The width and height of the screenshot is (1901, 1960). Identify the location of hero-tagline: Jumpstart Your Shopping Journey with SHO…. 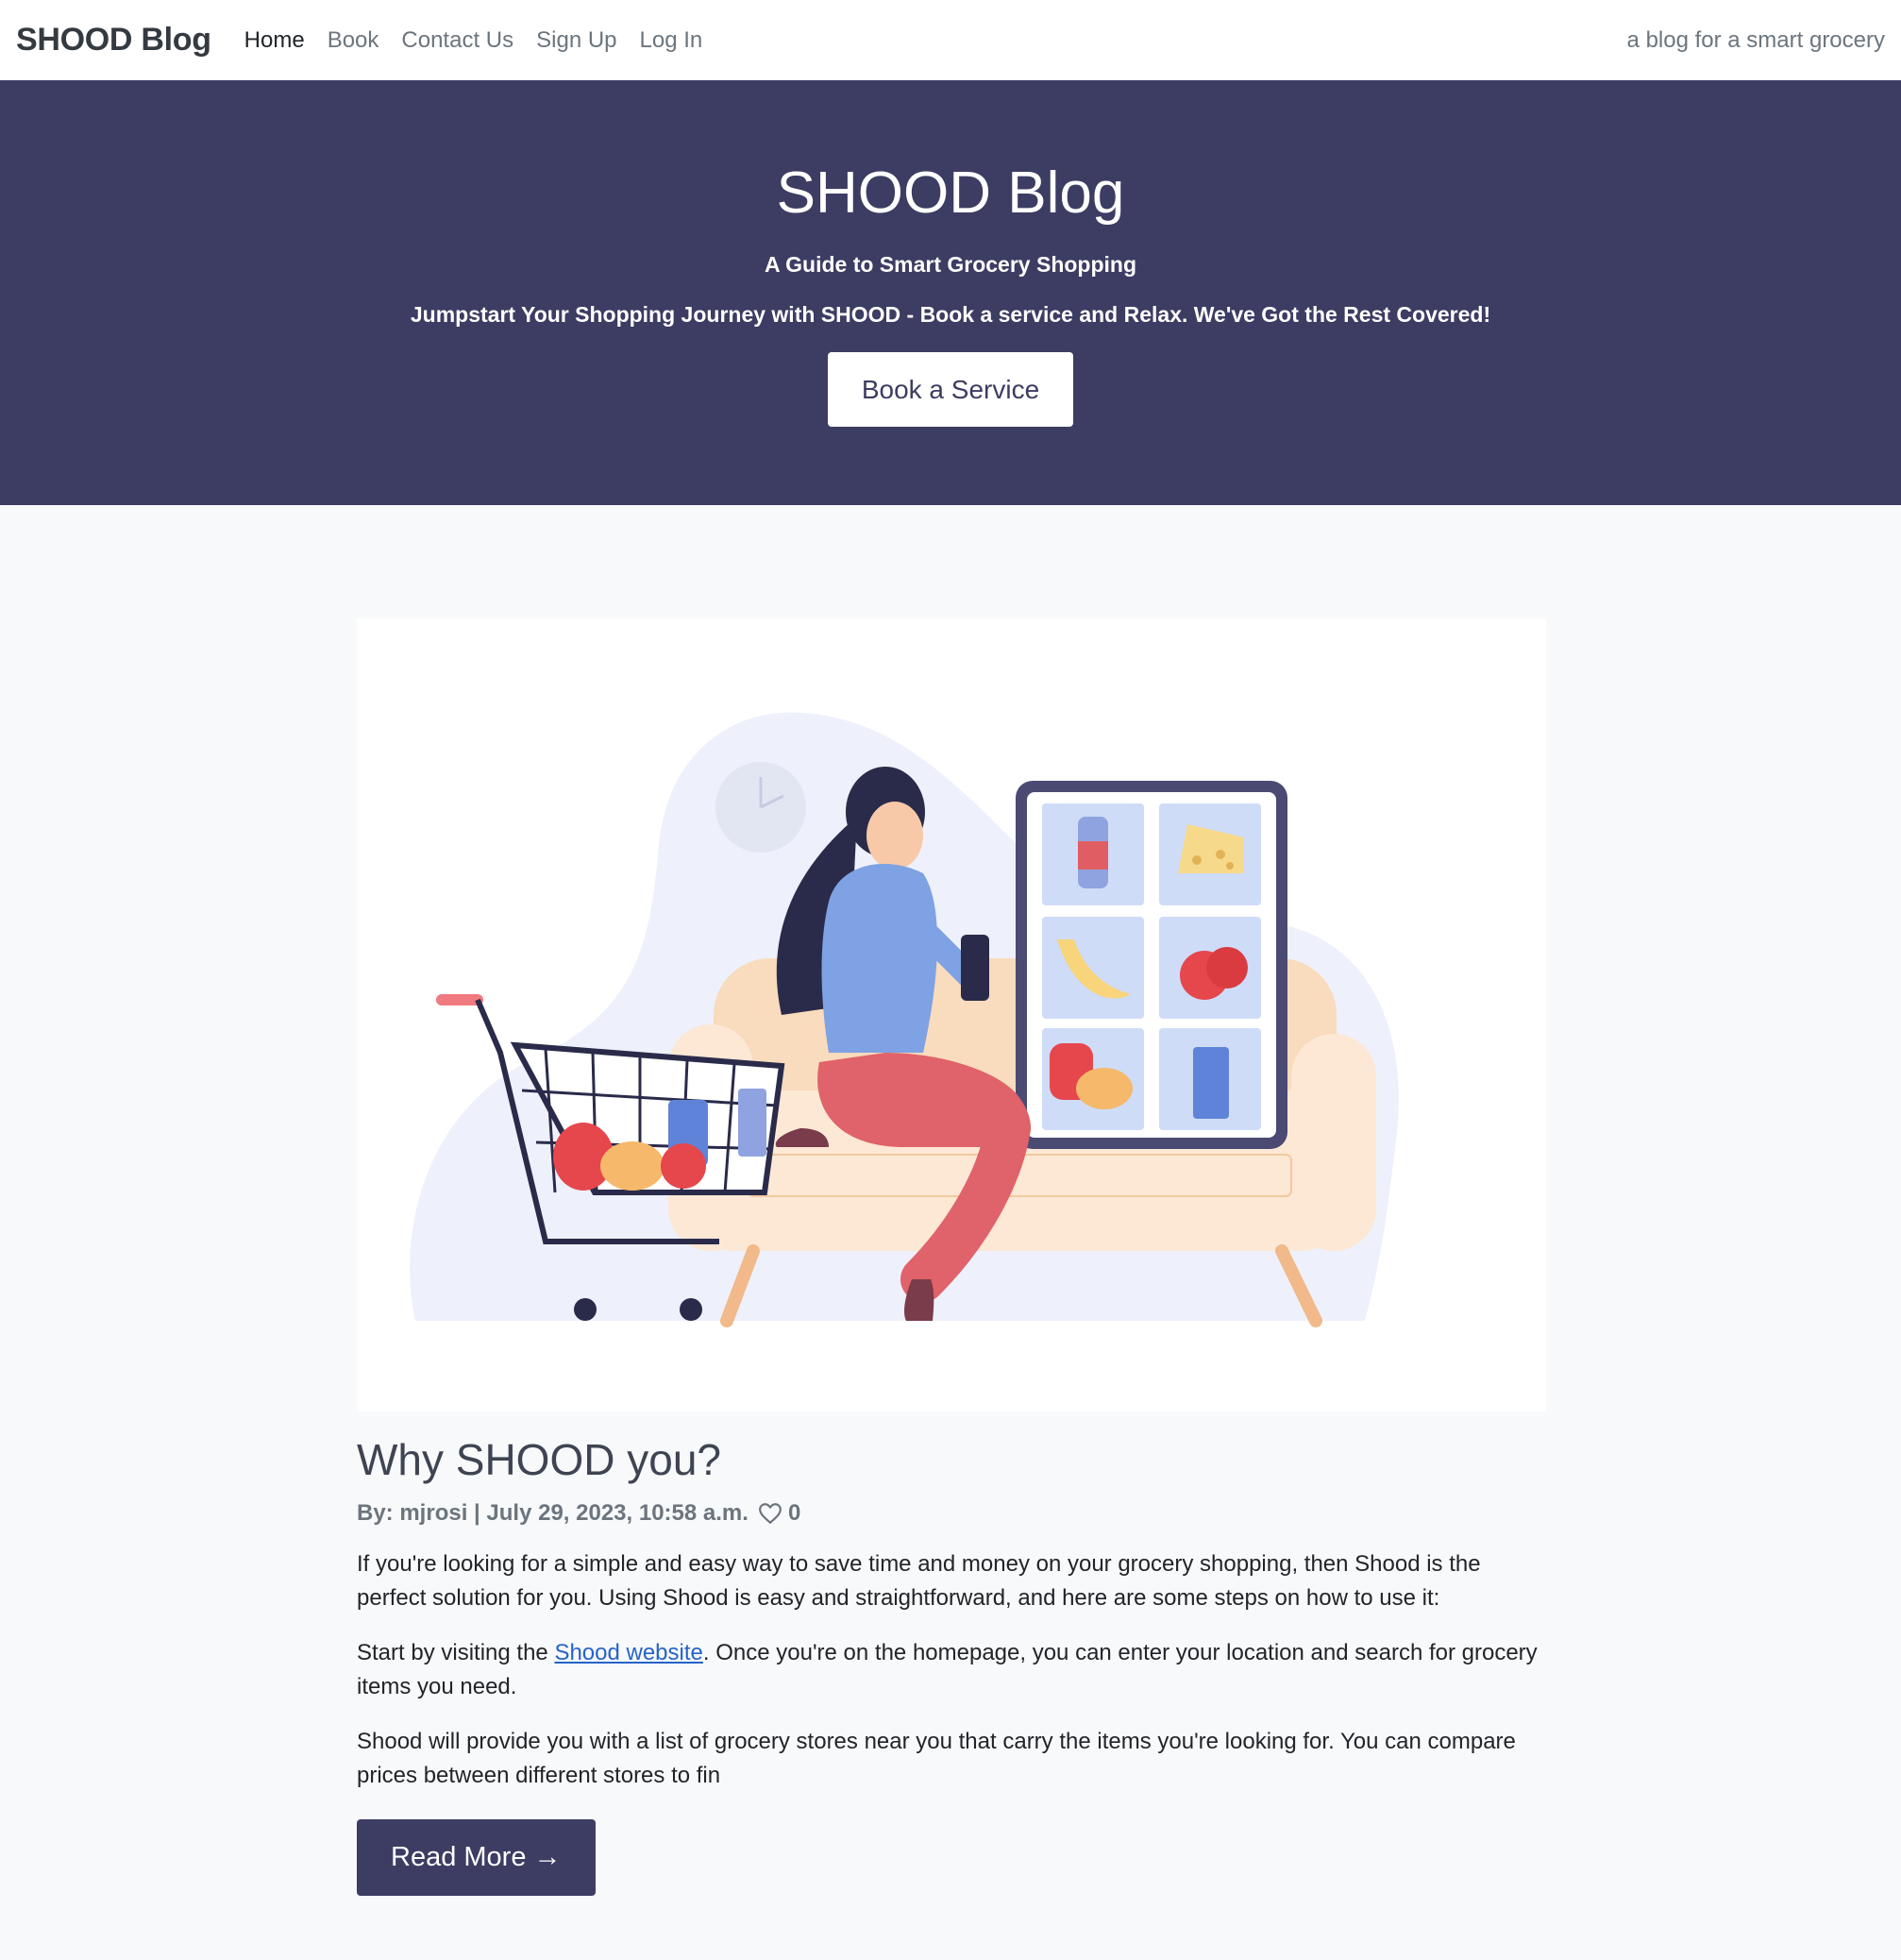
(950, 315).